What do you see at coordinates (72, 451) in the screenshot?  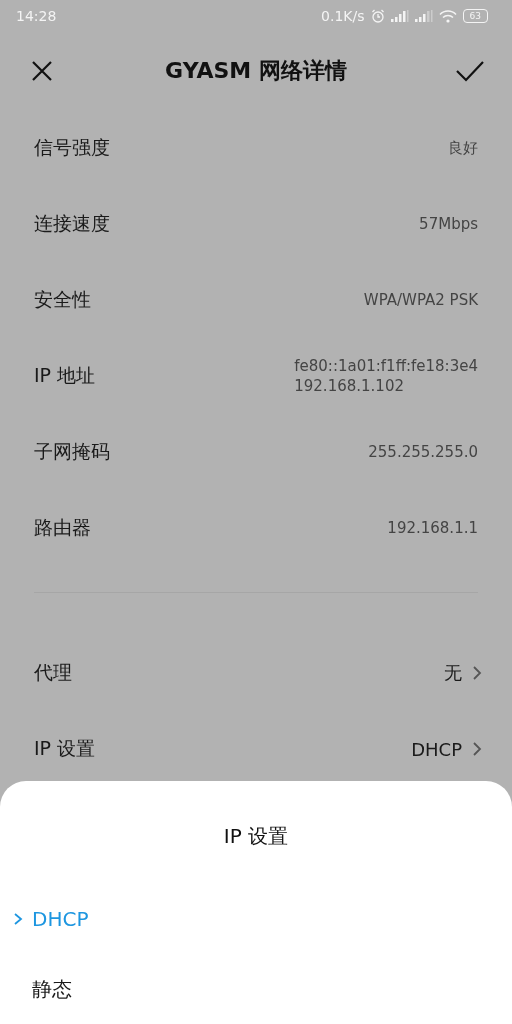 I see `detail-label: 子网掩码` at bounding box center [72, 451].